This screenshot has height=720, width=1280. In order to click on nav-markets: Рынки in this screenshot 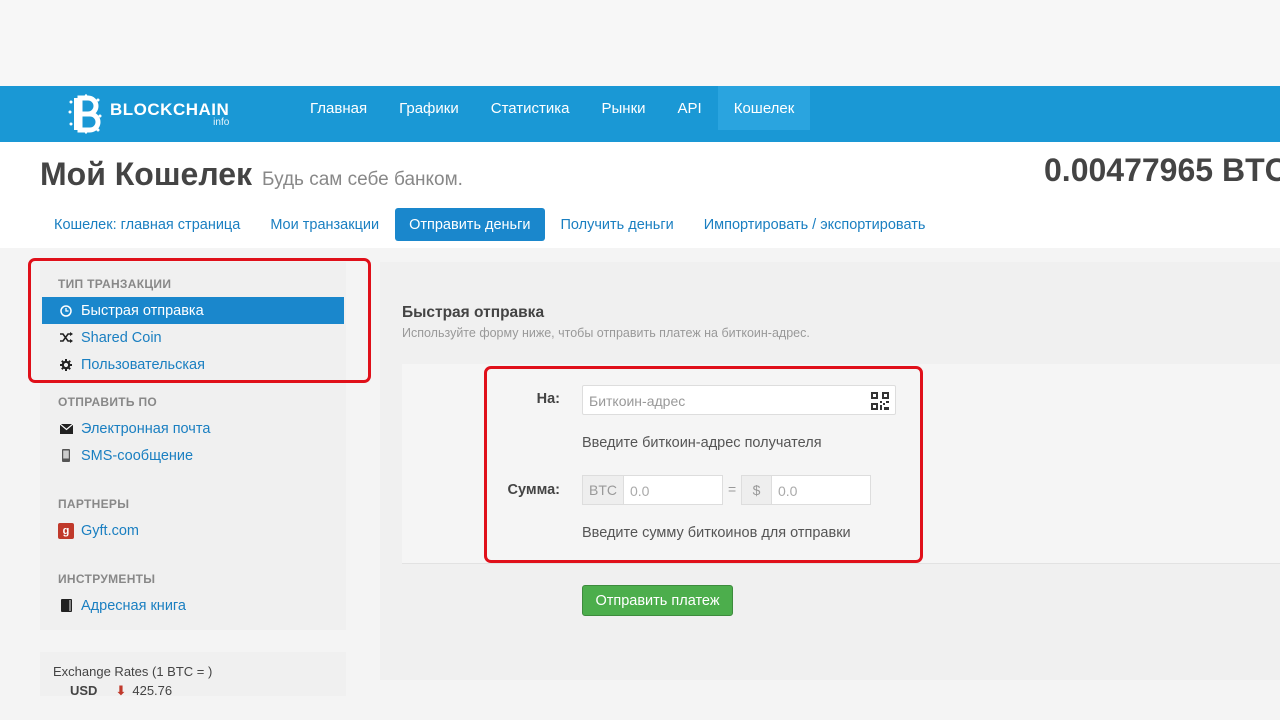, I will do `click(624, 108)`.